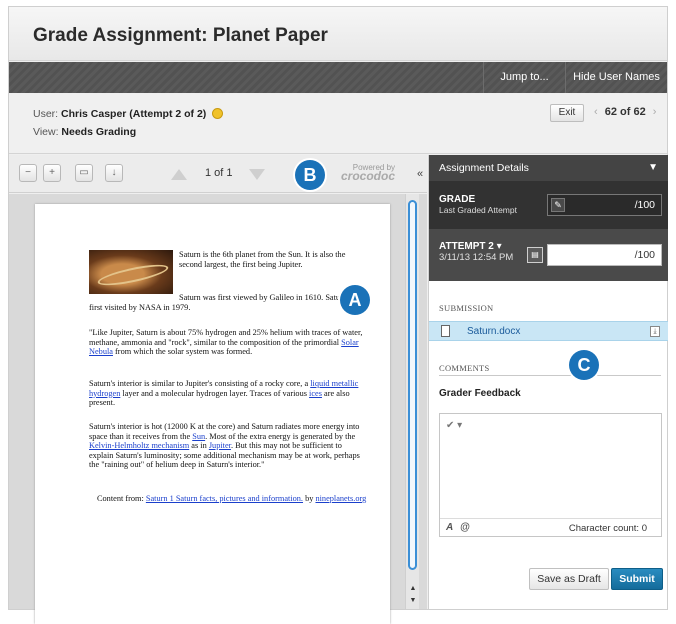 This screenshot has height=624, width=676. I want to click on grade-label: GRADE Last Graded Attempt, so click(478, 204).